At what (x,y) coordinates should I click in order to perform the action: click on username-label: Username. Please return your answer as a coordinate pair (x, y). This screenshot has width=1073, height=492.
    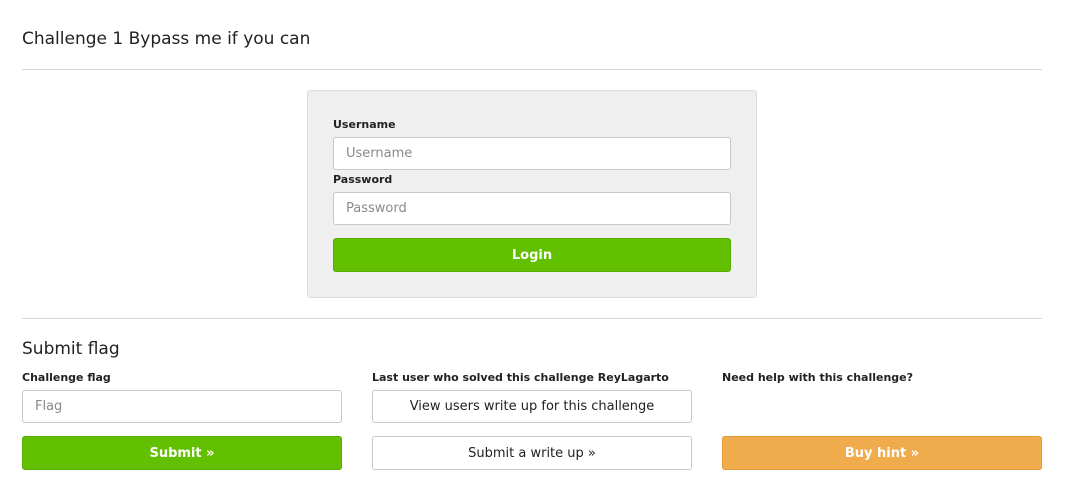
    Looking at the image, I should click on (364, 124).